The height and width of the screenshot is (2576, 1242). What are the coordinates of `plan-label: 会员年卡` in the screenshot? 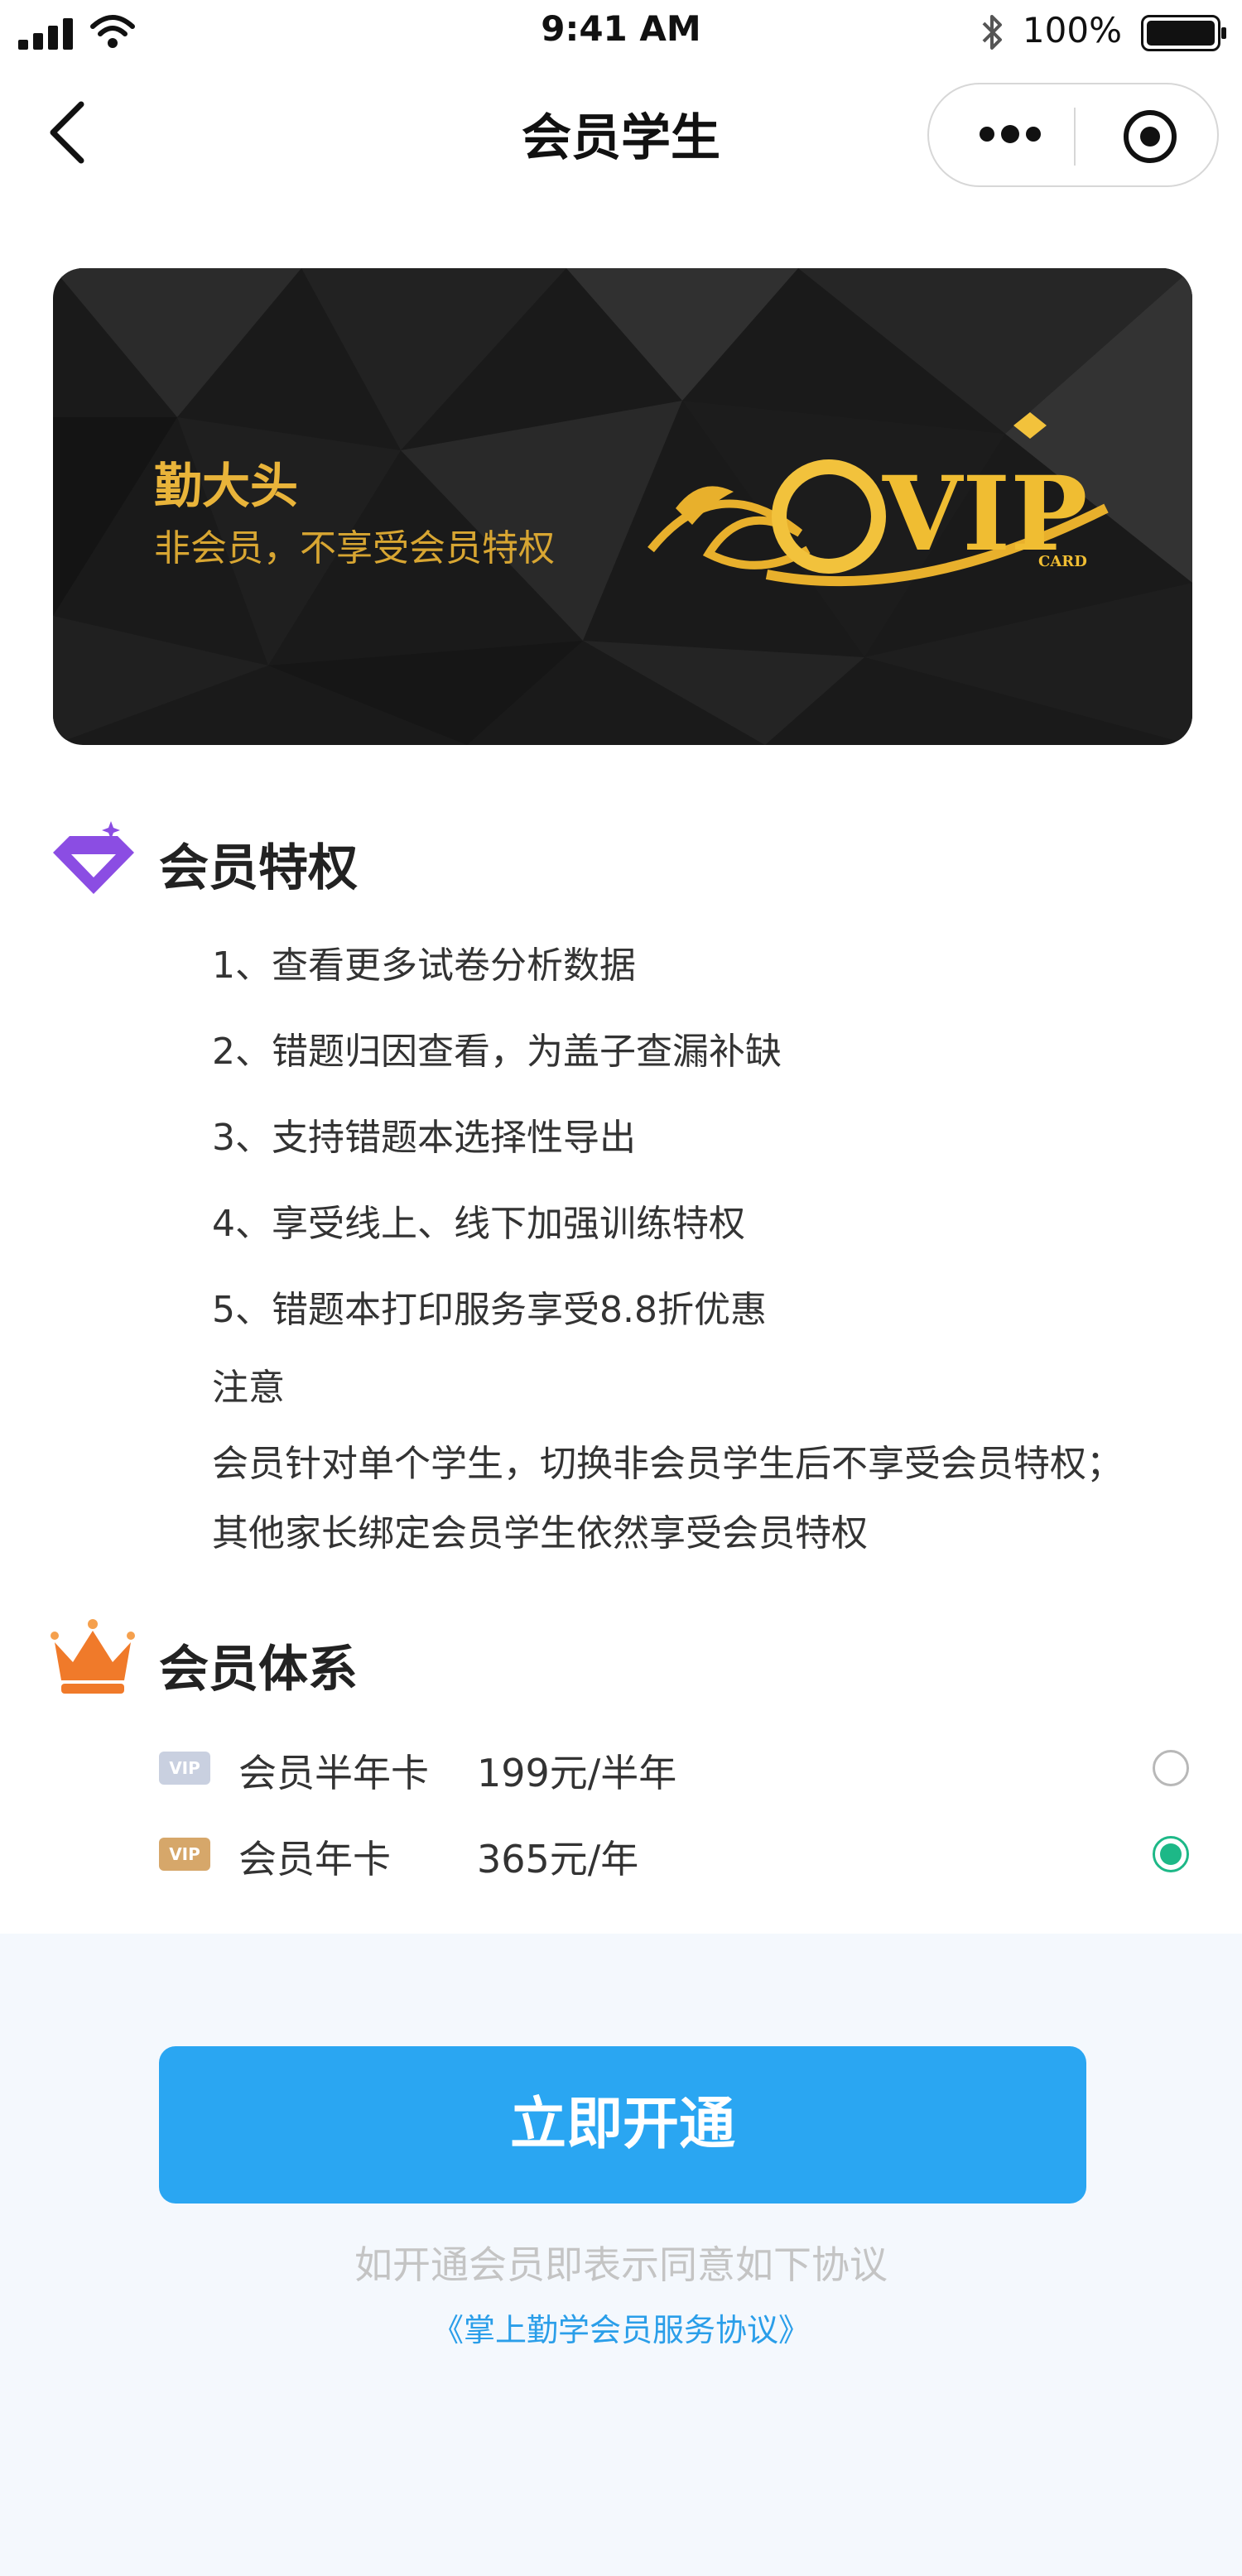 It's located at (314, 1859).